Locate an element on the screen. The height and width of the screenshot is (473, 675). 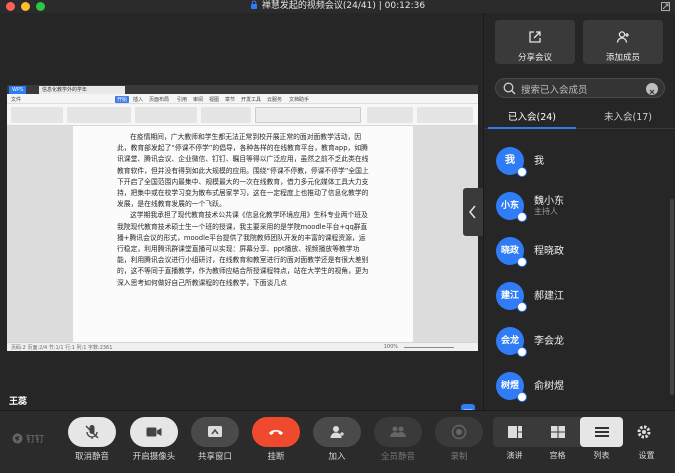
share-icon is located at coordinates (535, 37).